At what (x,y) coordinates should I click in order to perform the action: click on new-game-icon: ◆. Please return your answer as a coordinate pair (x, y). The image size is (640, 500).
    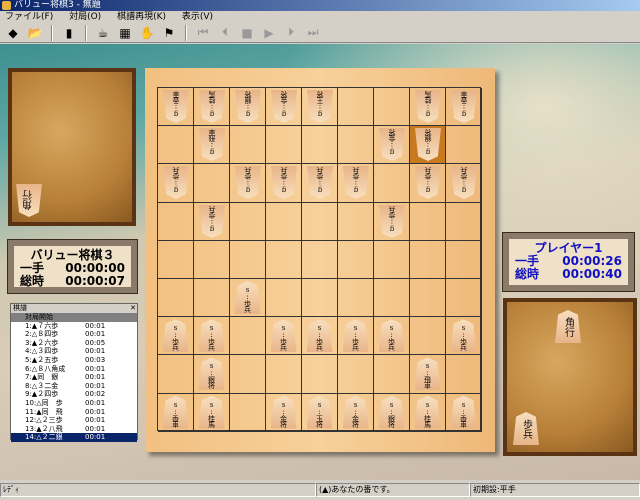
    Looking at the image, I should click on (13, 33).